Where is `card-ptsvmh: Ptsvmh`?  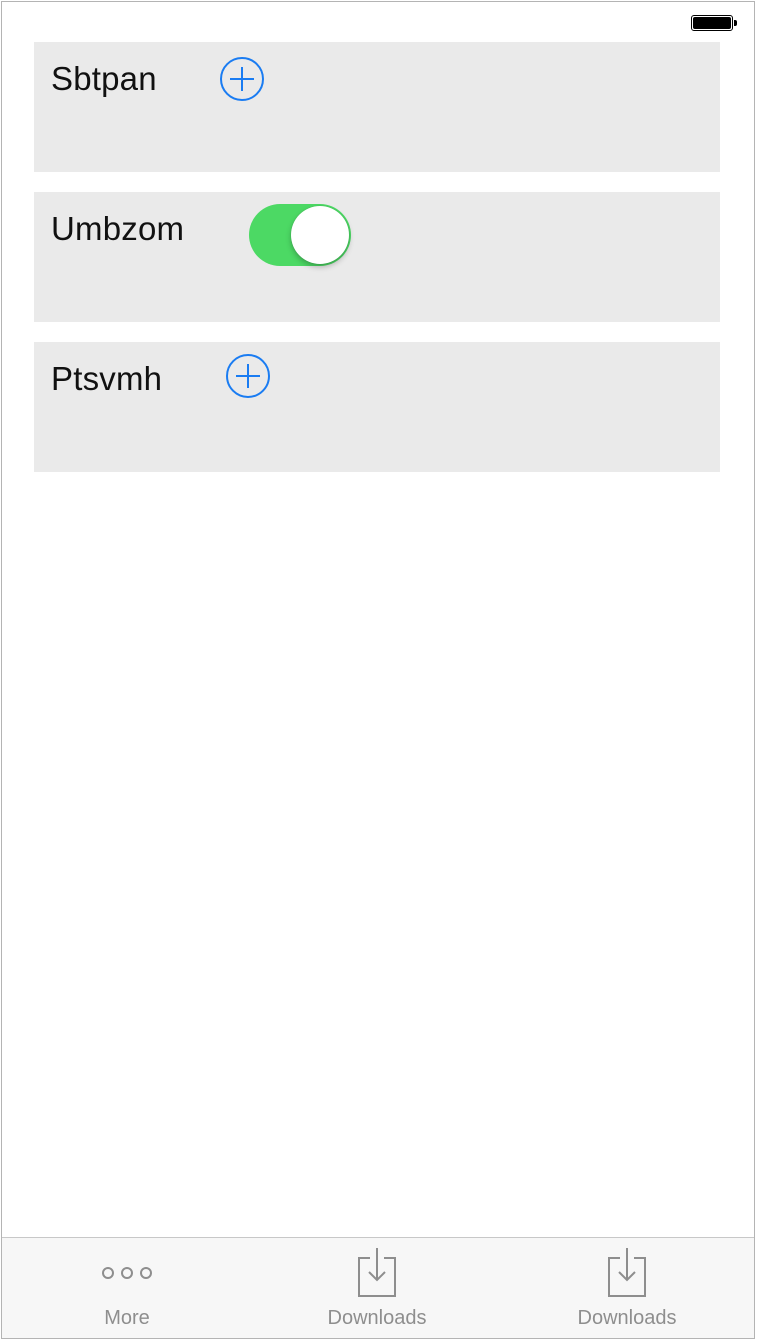
card-ptsvmh: Ptsvmh is located at coordinates (377, 407).